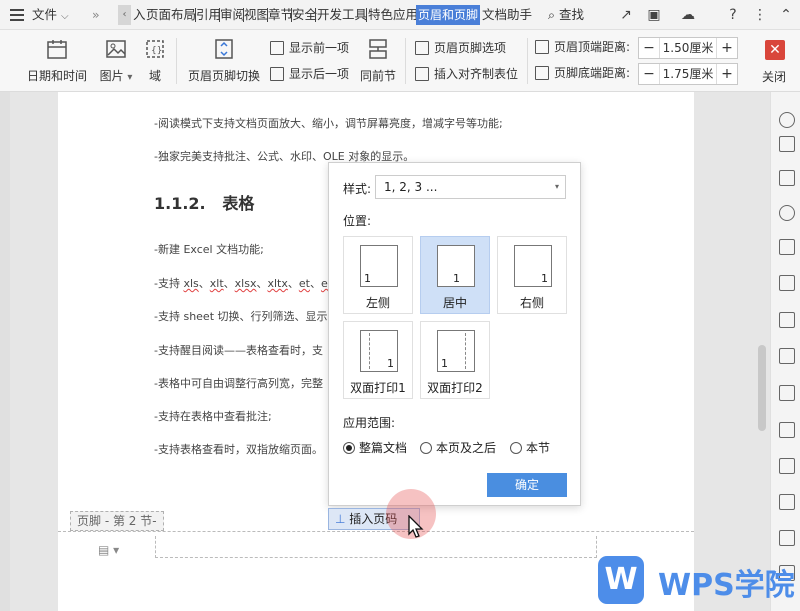  Describe the element at coordinates (116, 61) in the screenshot. I see `picture-button: 图片 ▾` at that location.